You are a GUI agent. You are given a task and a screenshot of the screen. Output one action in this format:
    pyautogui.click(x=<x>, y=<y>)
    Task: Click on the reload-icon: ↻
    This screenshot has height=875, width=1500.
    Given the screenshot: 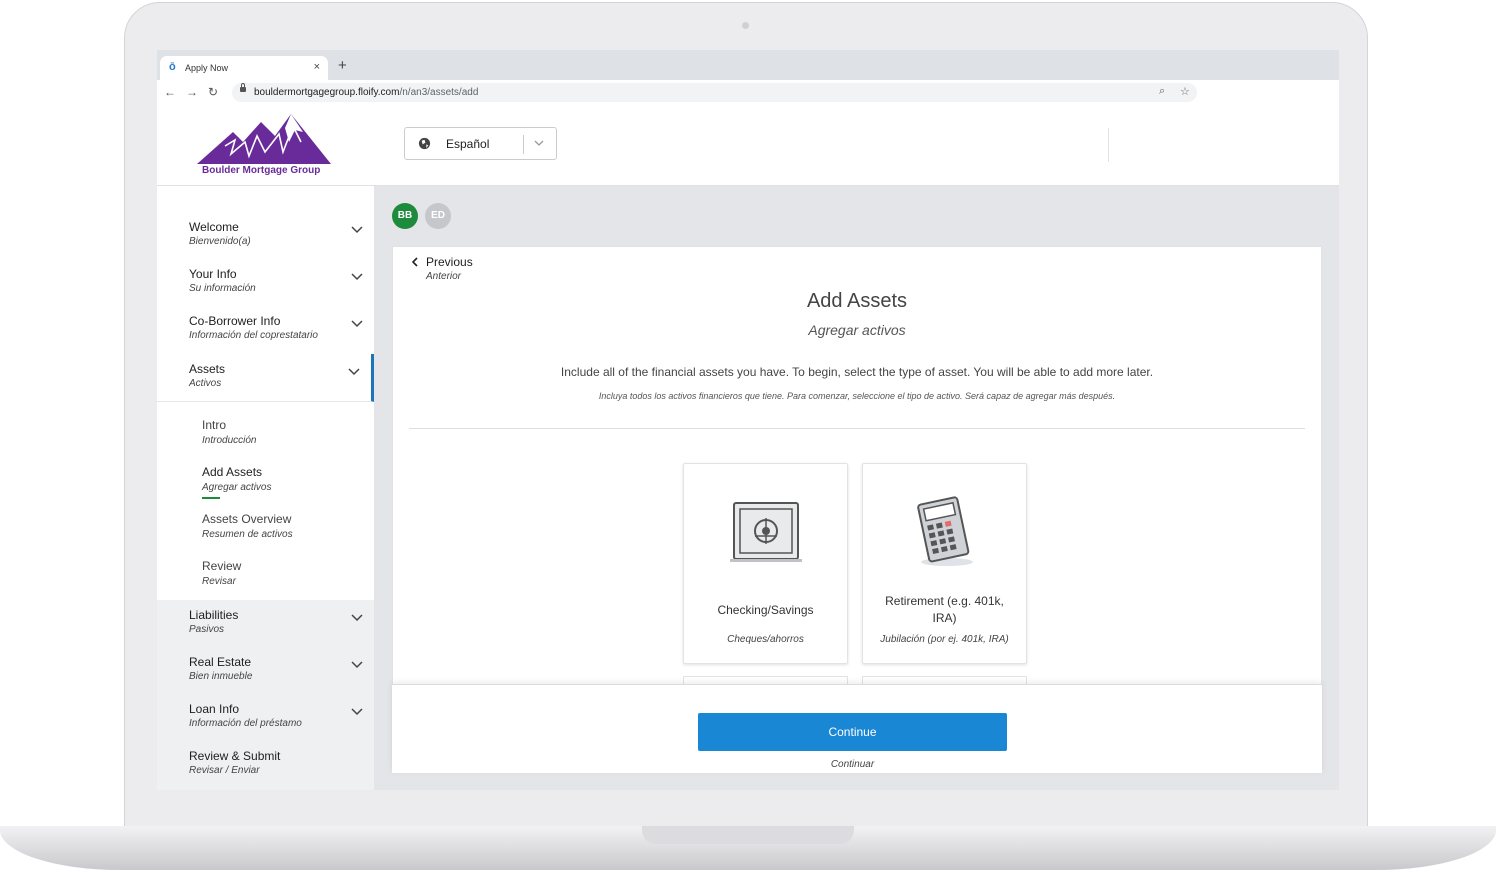 What is the action you would take?
    pyautogui.click(x=213, y=92)
    